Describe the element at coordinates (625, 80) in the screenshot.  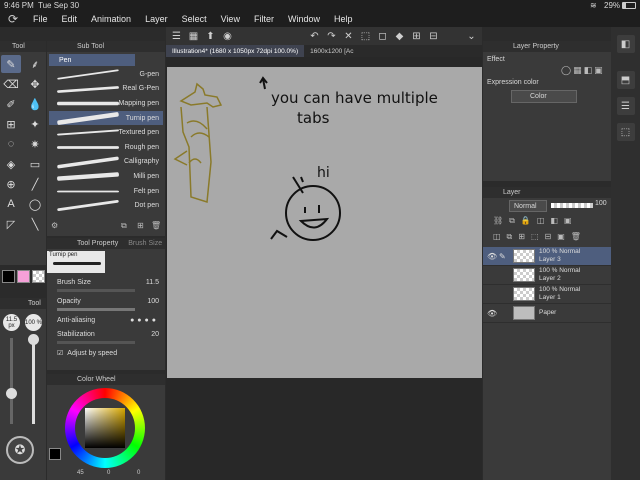
I see `material-icon: ⬒` at that location.